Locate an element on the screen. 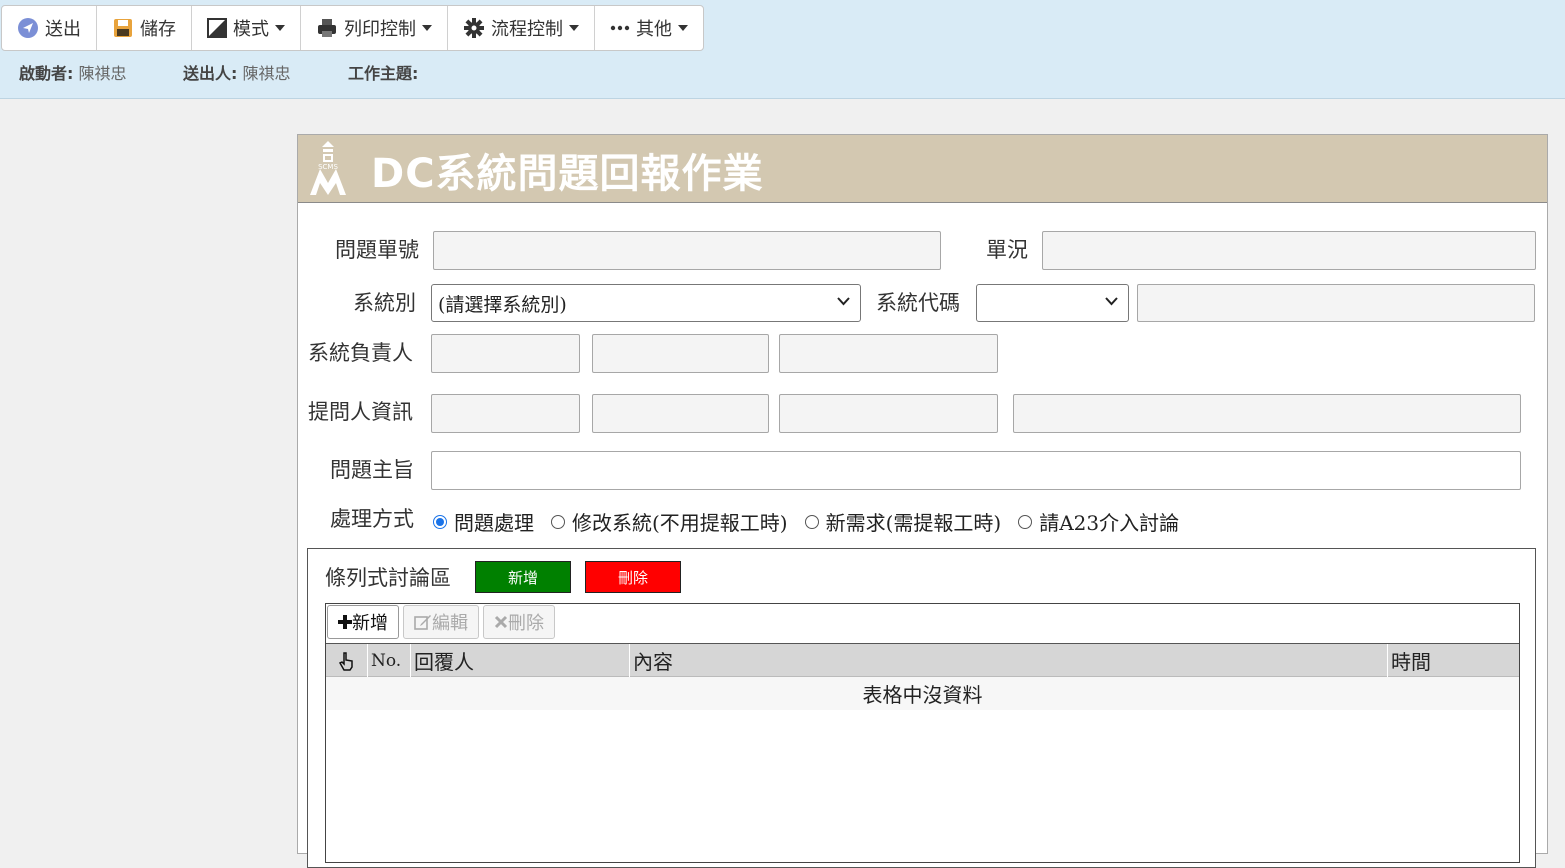 This screenshot has width=1565, height=868. initiator-info: 啟動者: 陳祺忠 is located at coordinates (73, 72).